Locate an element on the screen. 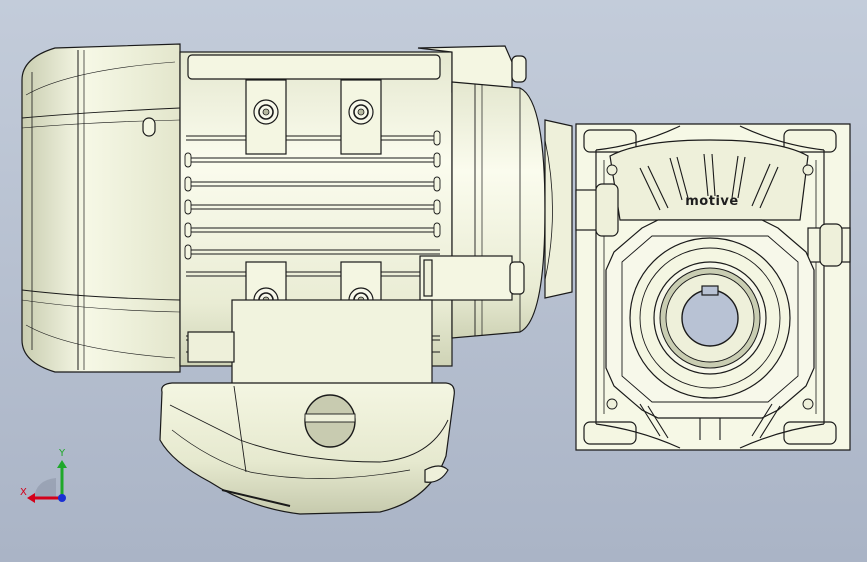  brand-label: motive is located at coordinates (711, 201).